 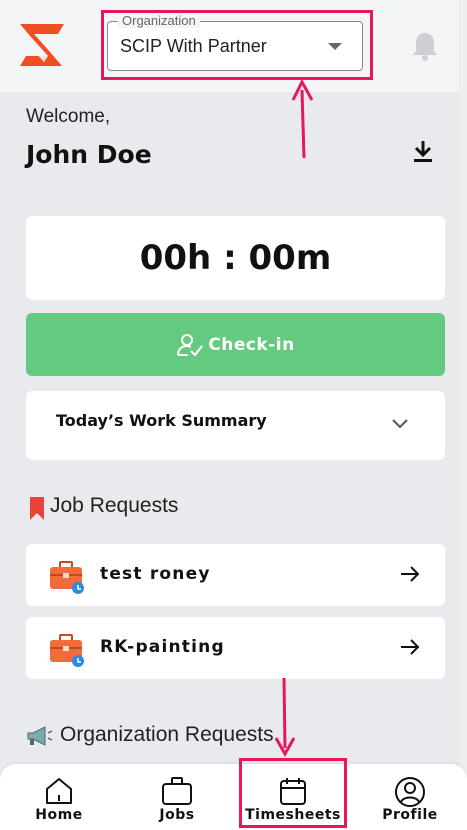 What do you see at coordinates (68, 116) in the screenshot?
I see `welcome-greeting: Welcome,` at bounding box center [68, 116].